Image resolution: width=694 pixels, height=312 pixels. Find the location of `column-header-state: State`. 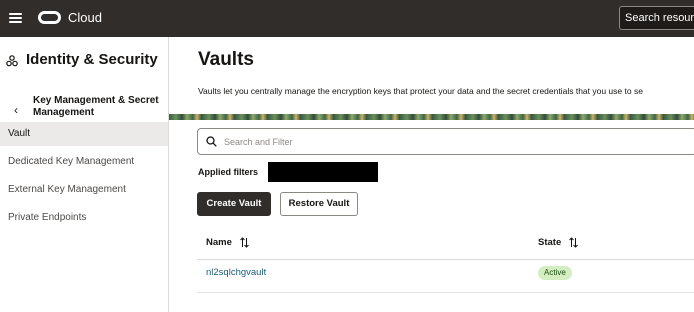

column-header-state: State is located at coordinates (549, 242).